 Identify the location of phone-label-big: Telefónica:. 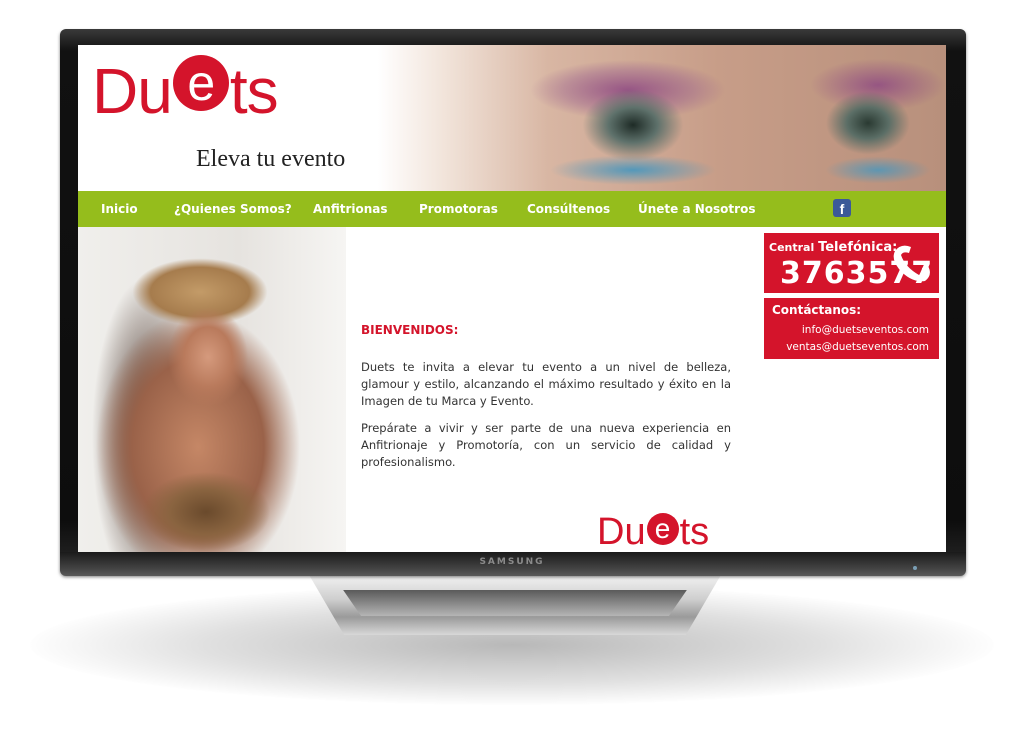
(858, 247).